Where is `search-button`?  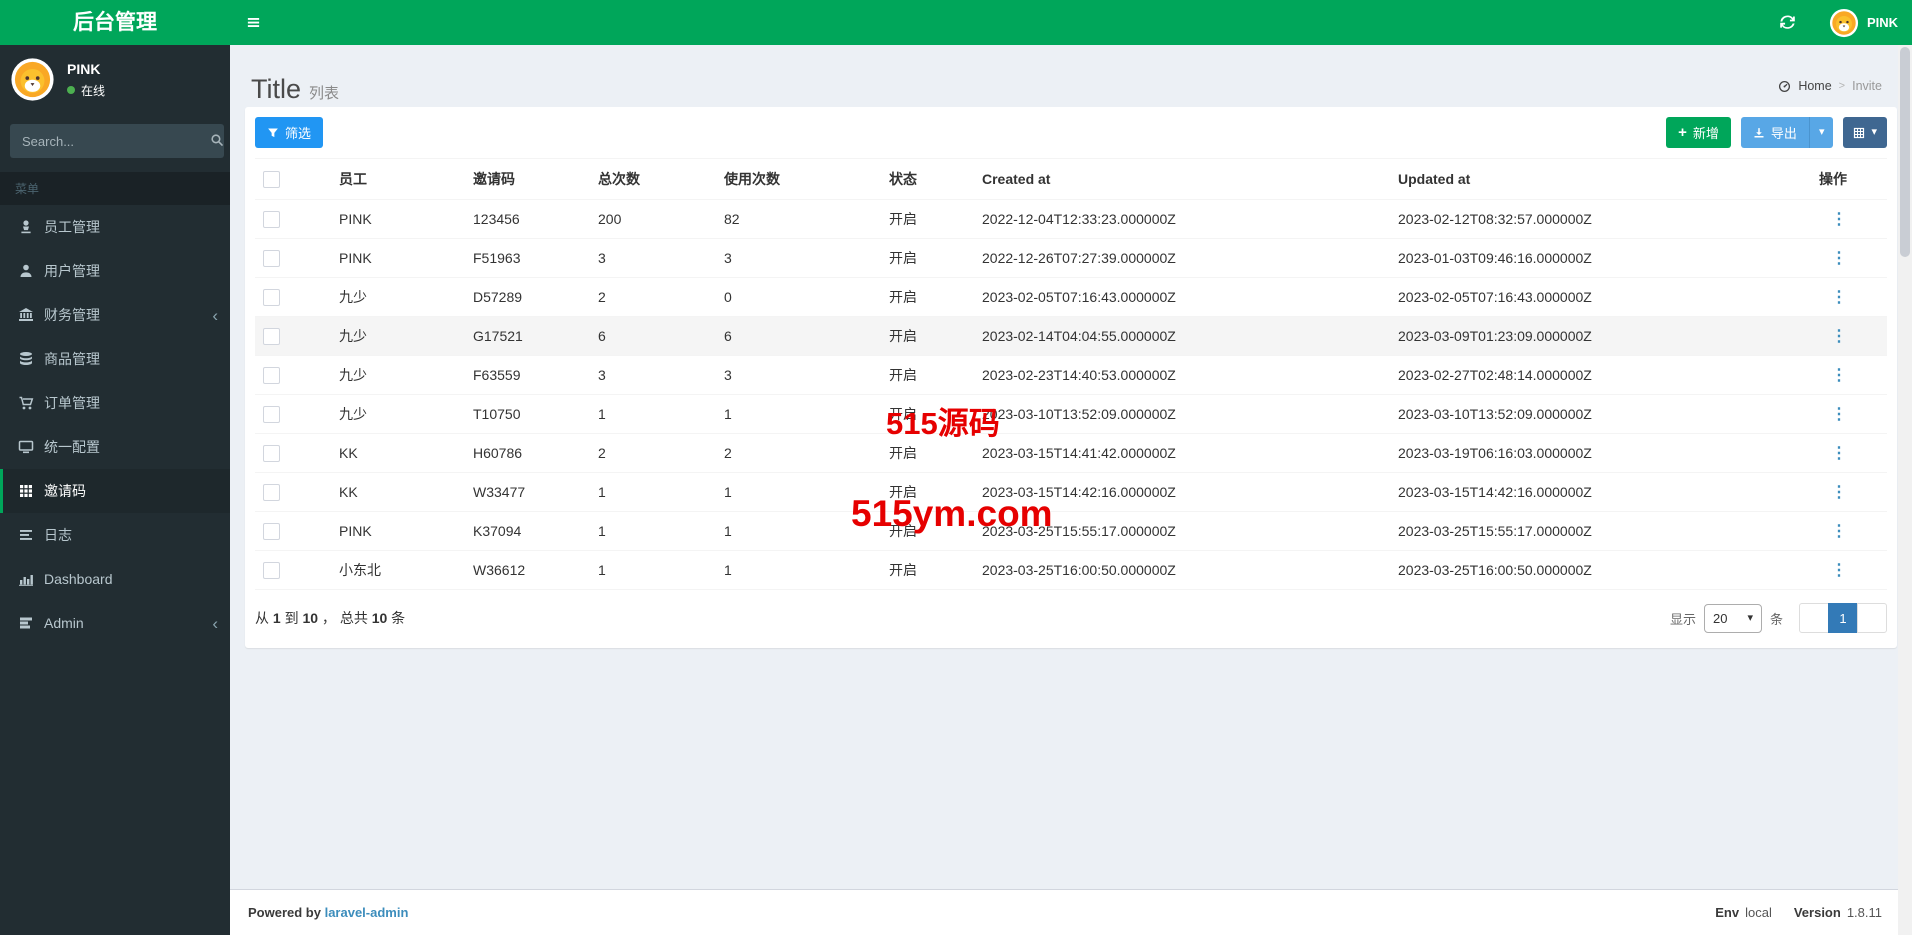
search-button is located at coordinates (217, 141).